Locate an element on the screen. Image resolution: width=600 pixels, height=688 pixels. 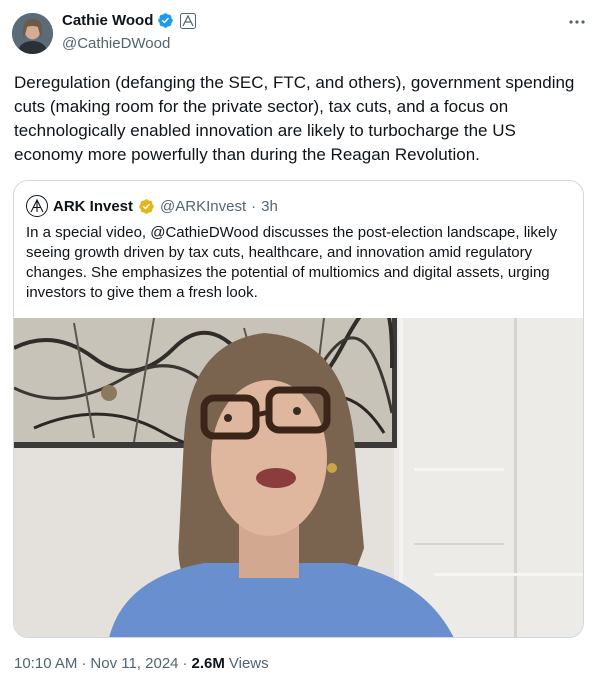
quoted-avatar is located at coordinates (37, 206).